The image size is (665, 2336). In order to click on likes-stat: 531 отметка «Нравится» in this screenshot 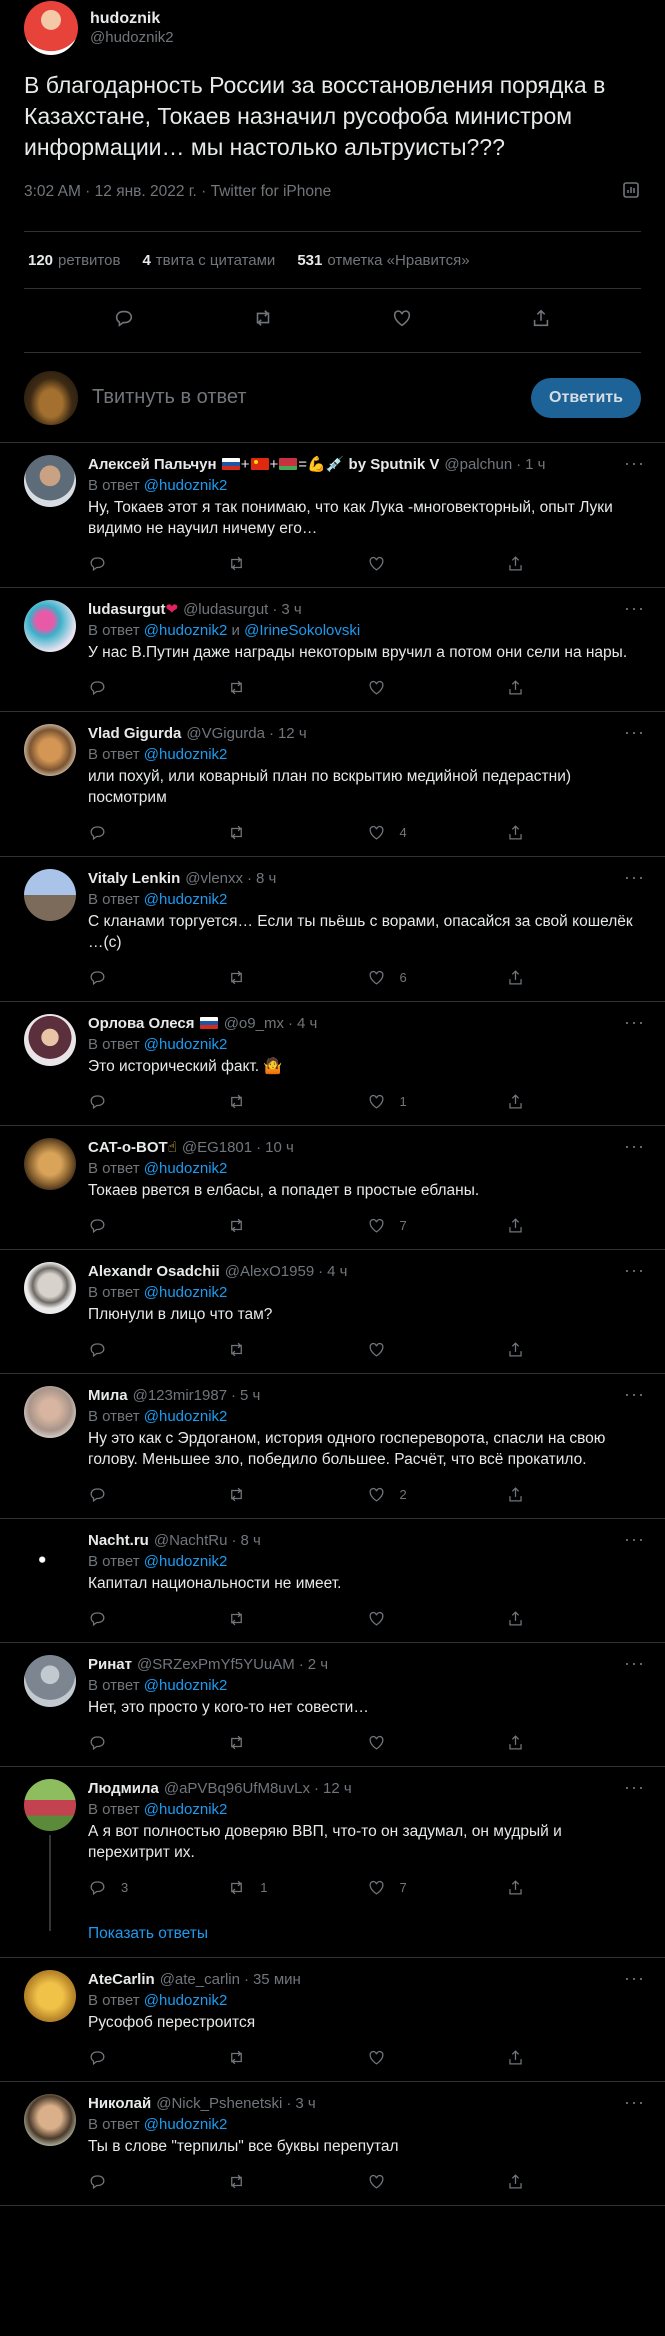, I will do `click(383, 260)`.